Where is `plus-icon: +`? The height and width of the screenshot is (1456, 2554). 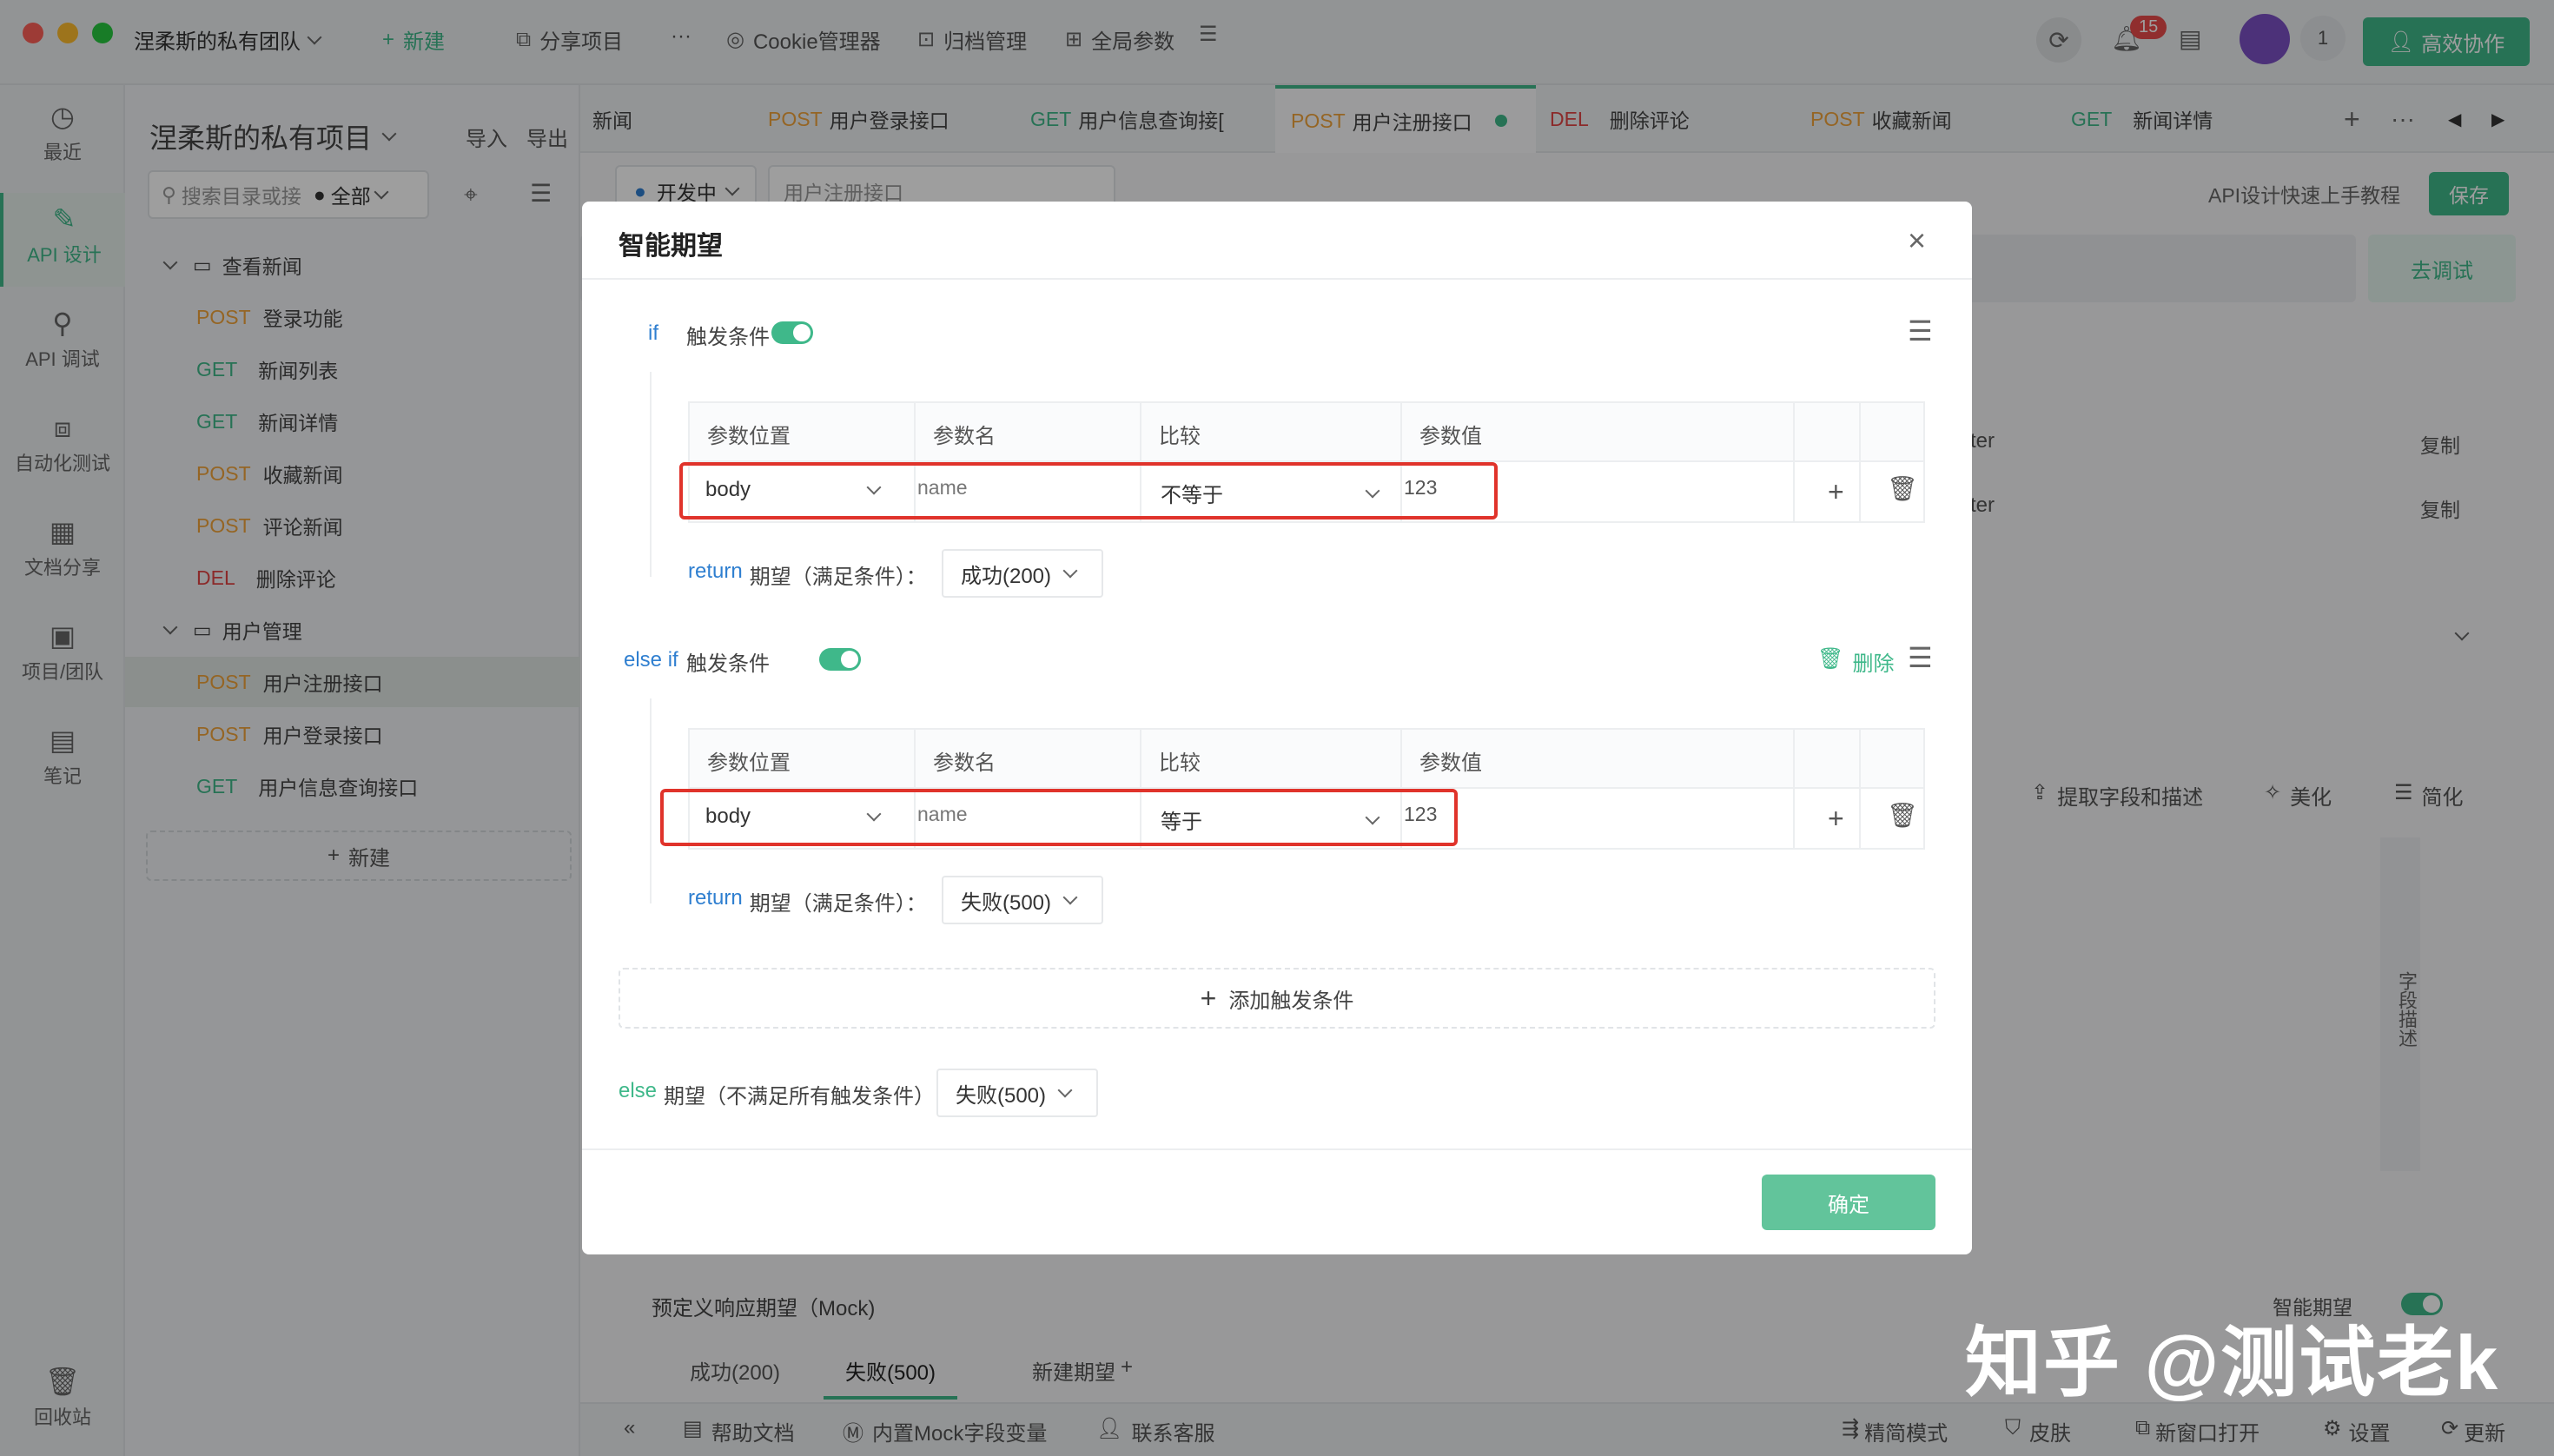 plus-icon: + is located at coordinates (1209, 999).